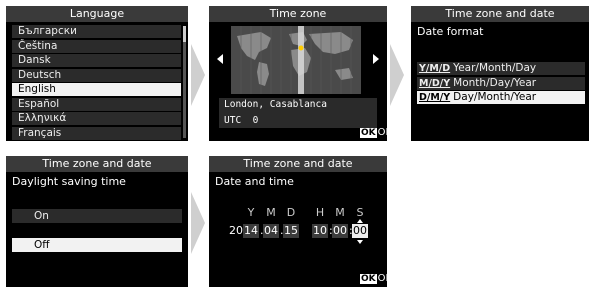 The height and width of the screenshot is (290, 591). What do you see at coordinates (320, 231) in the screenshot?
I see `hour-field: 10` at bounding box center [320, 231].